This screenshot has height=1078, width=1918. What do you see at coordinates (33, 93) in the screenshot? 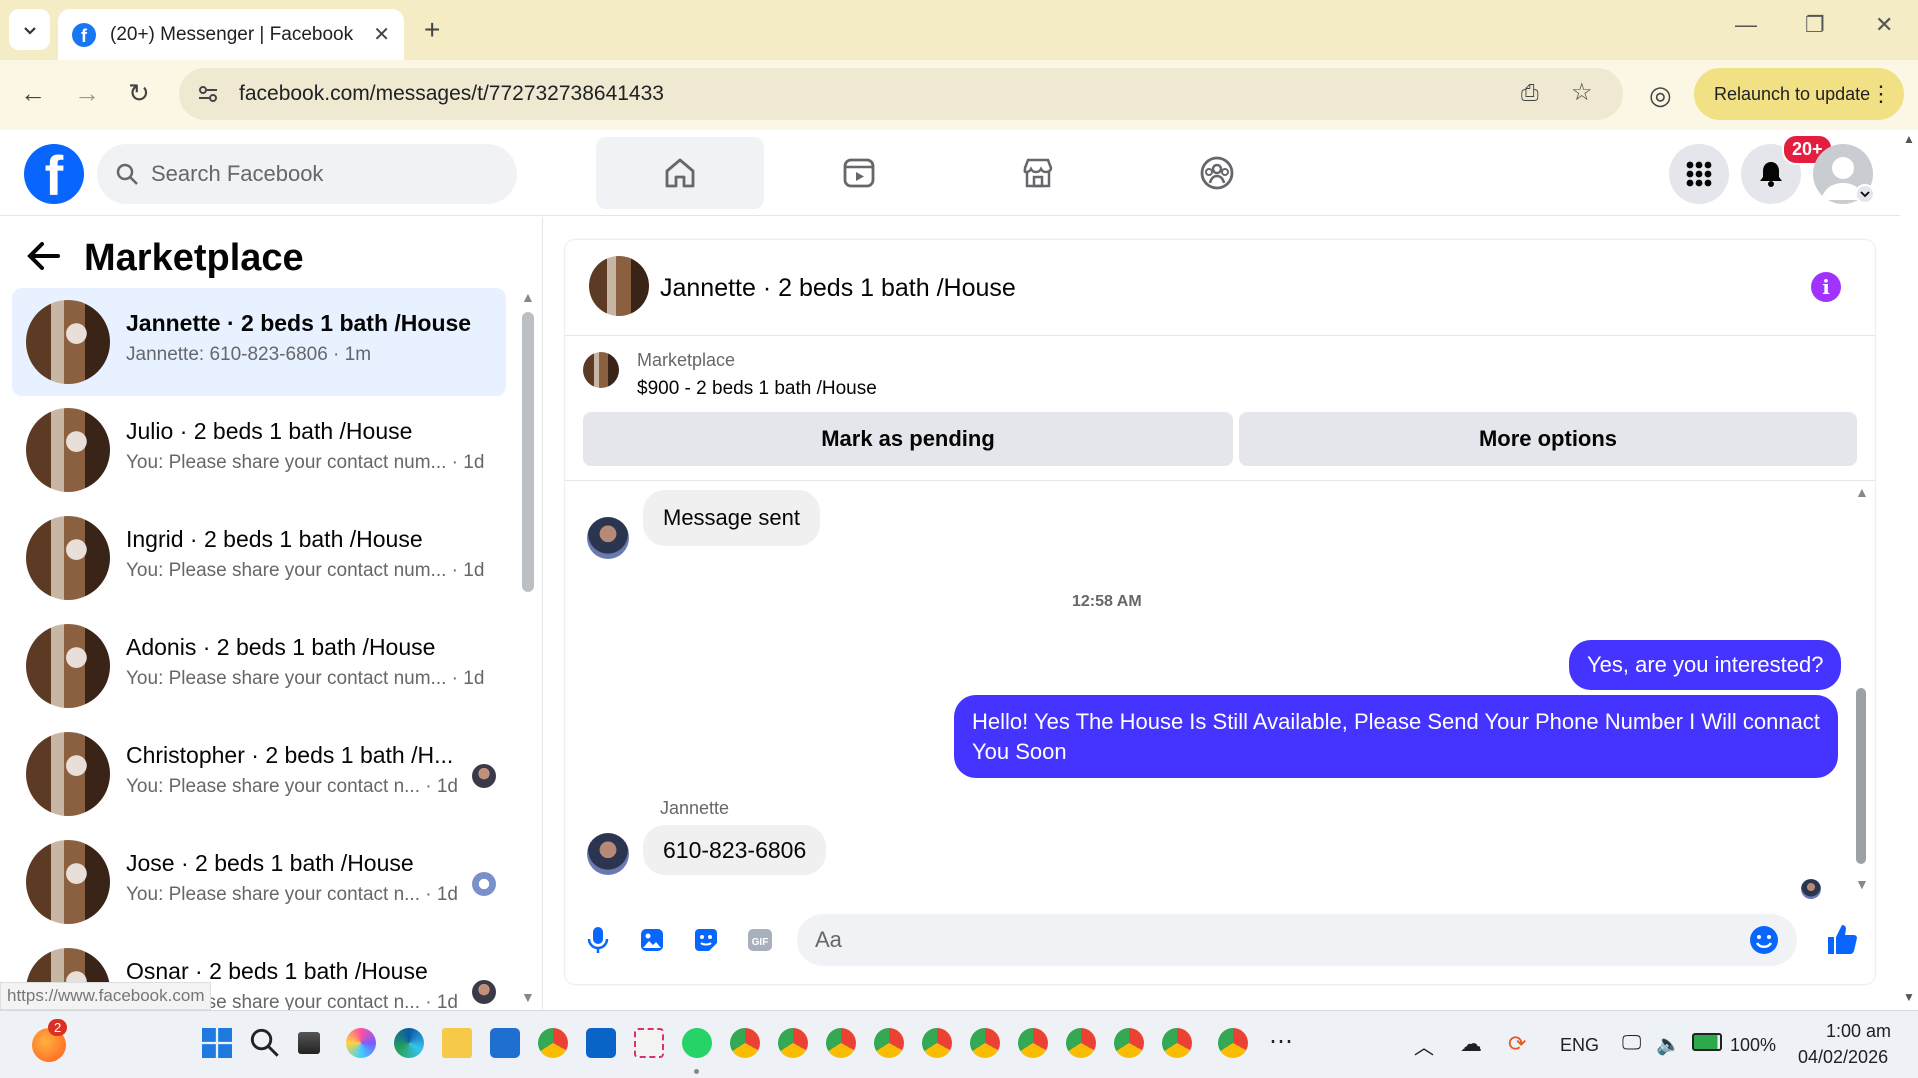
I see `back-arrow-icon: ←` at bounding box center [33, 93].